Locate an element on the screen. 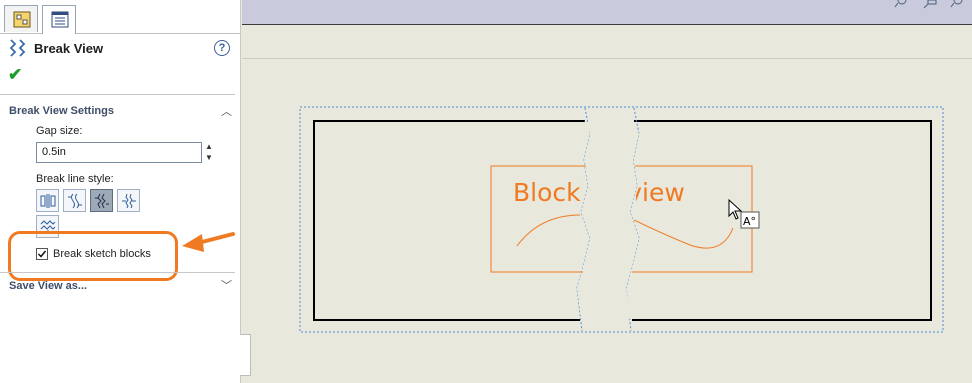 Image resolution: width=972 pixels, height=383 pixels. block-curve-right is located at coordinates (683, 234).